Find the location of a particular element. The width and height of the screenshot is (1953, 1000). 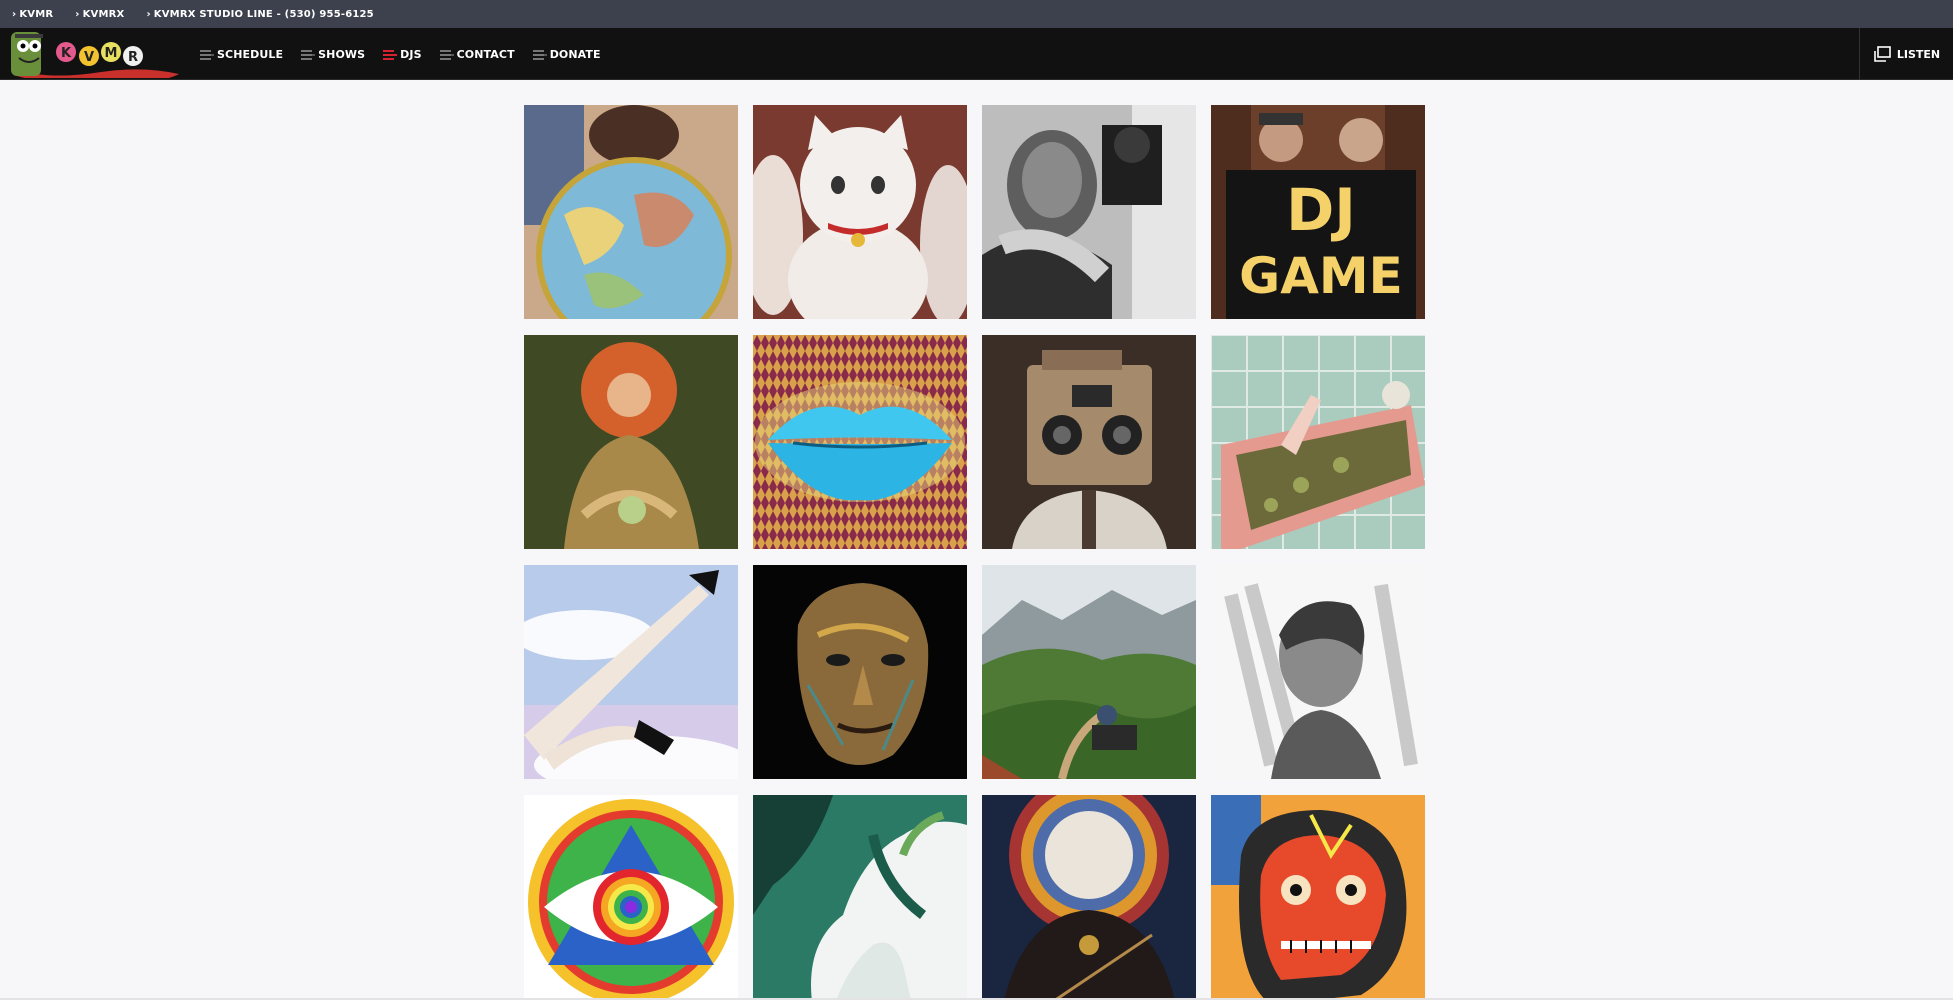

popout-window-icon is located at coordinates (1882, 54).